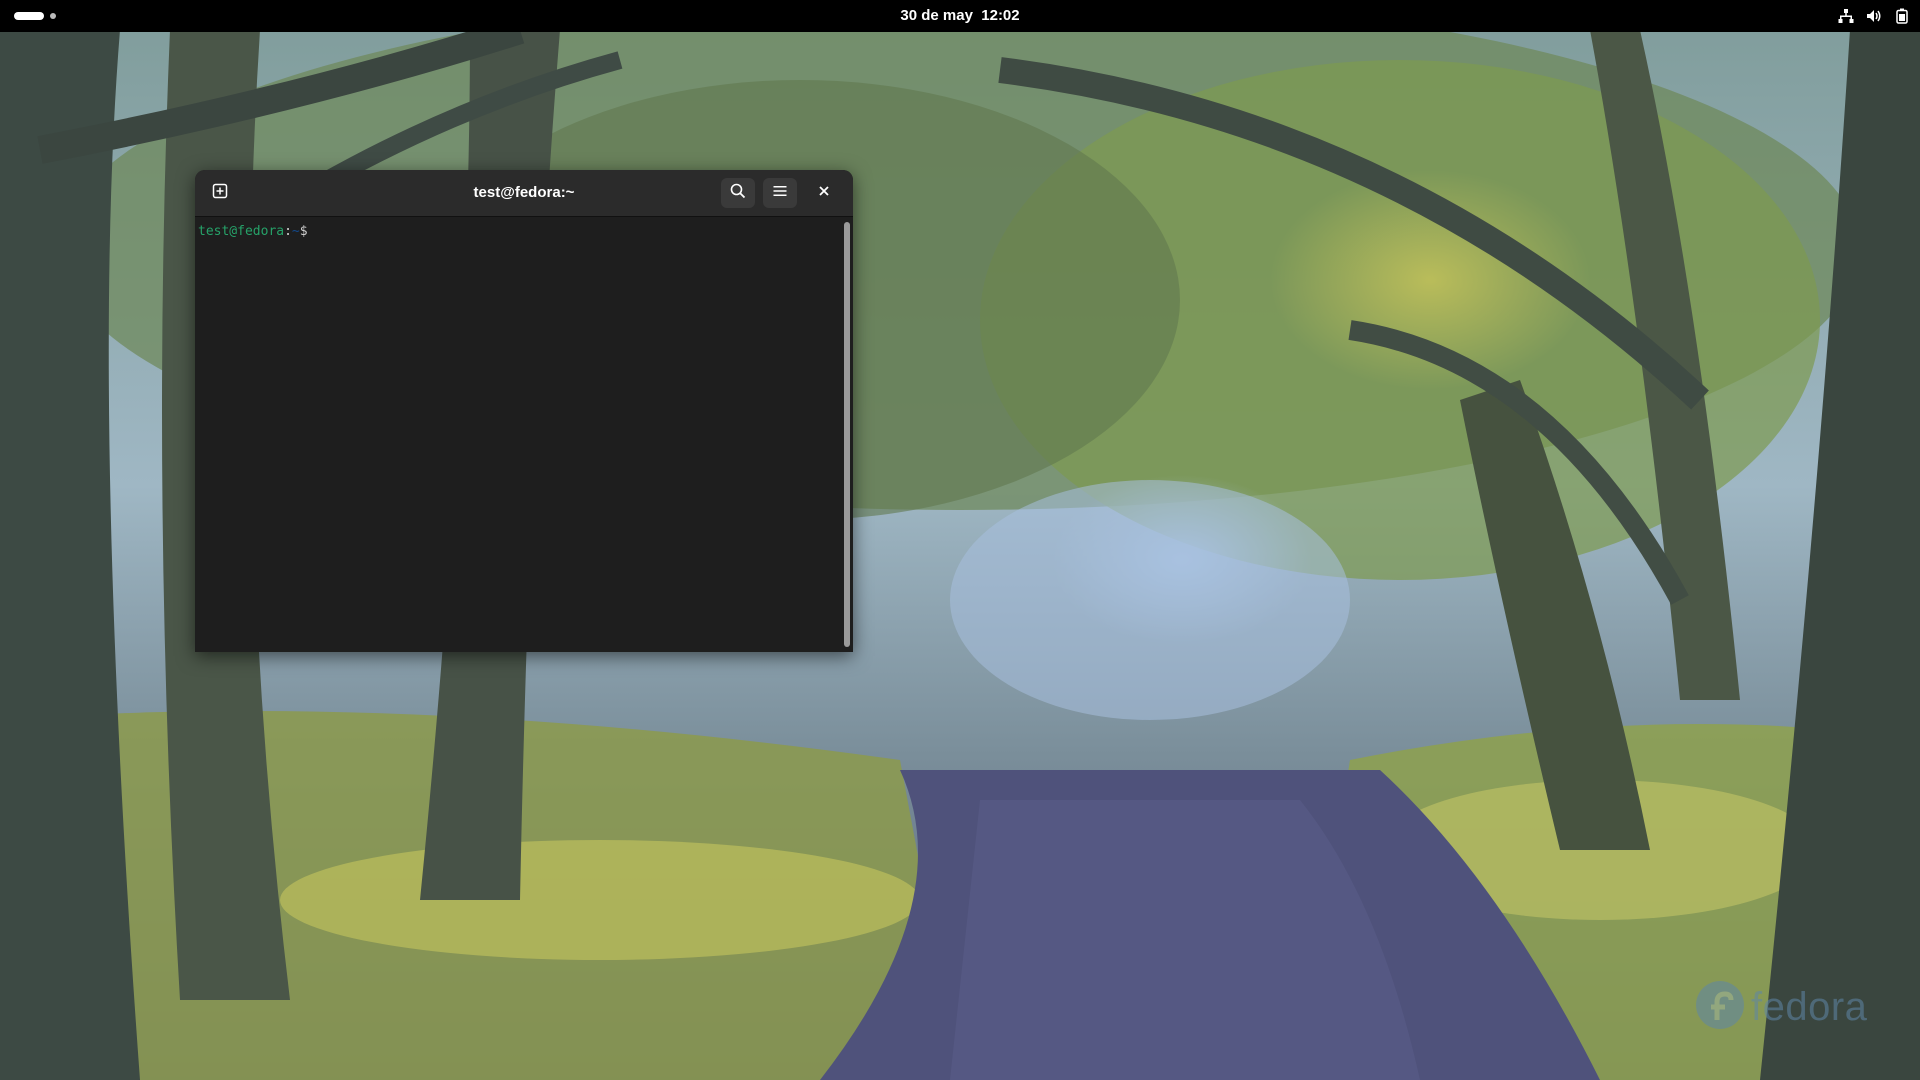 This screenshot has width=1920, height=1080. I want to click on prompt-symbol: $, so click(303, 231).